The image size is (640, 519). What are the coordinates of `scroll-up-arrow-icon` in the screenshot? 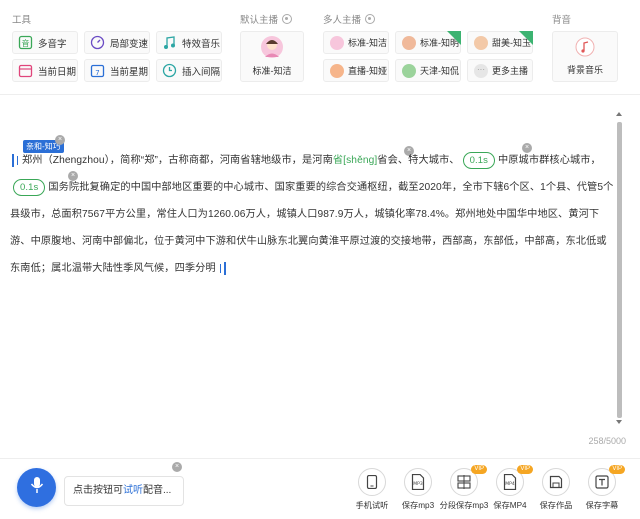 It's located at (619, 114).